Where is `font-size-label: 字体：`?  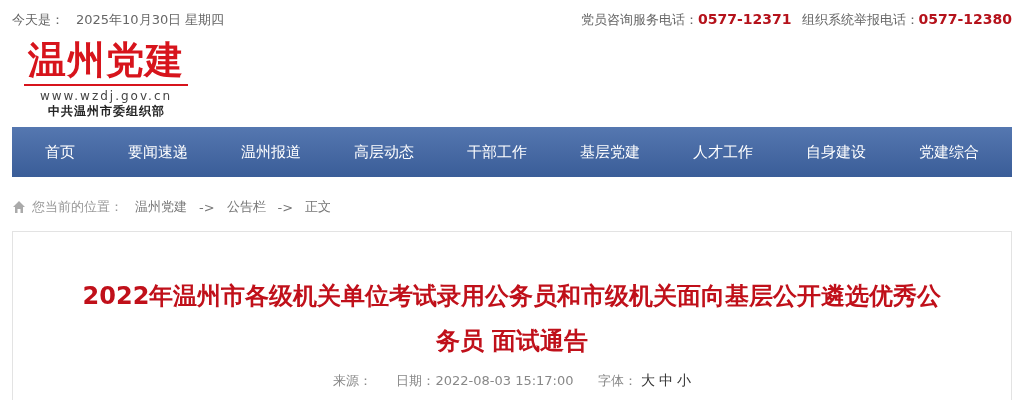 font-size-label: 字体： is located at coordinates (617, 380).